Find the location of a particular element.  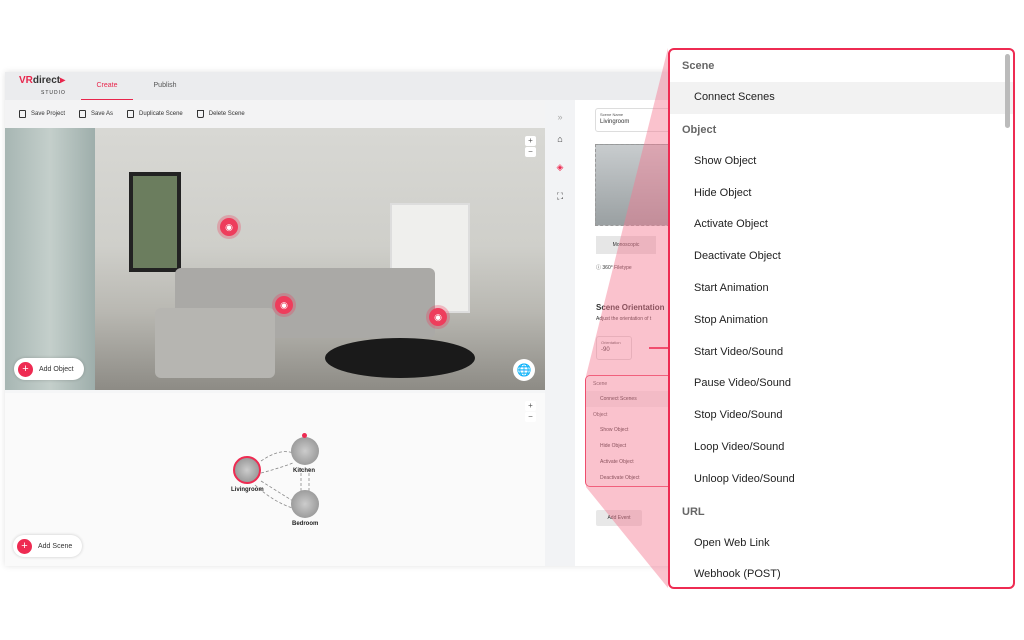

save-as-label: Save As is located at coordinates (102, 114).